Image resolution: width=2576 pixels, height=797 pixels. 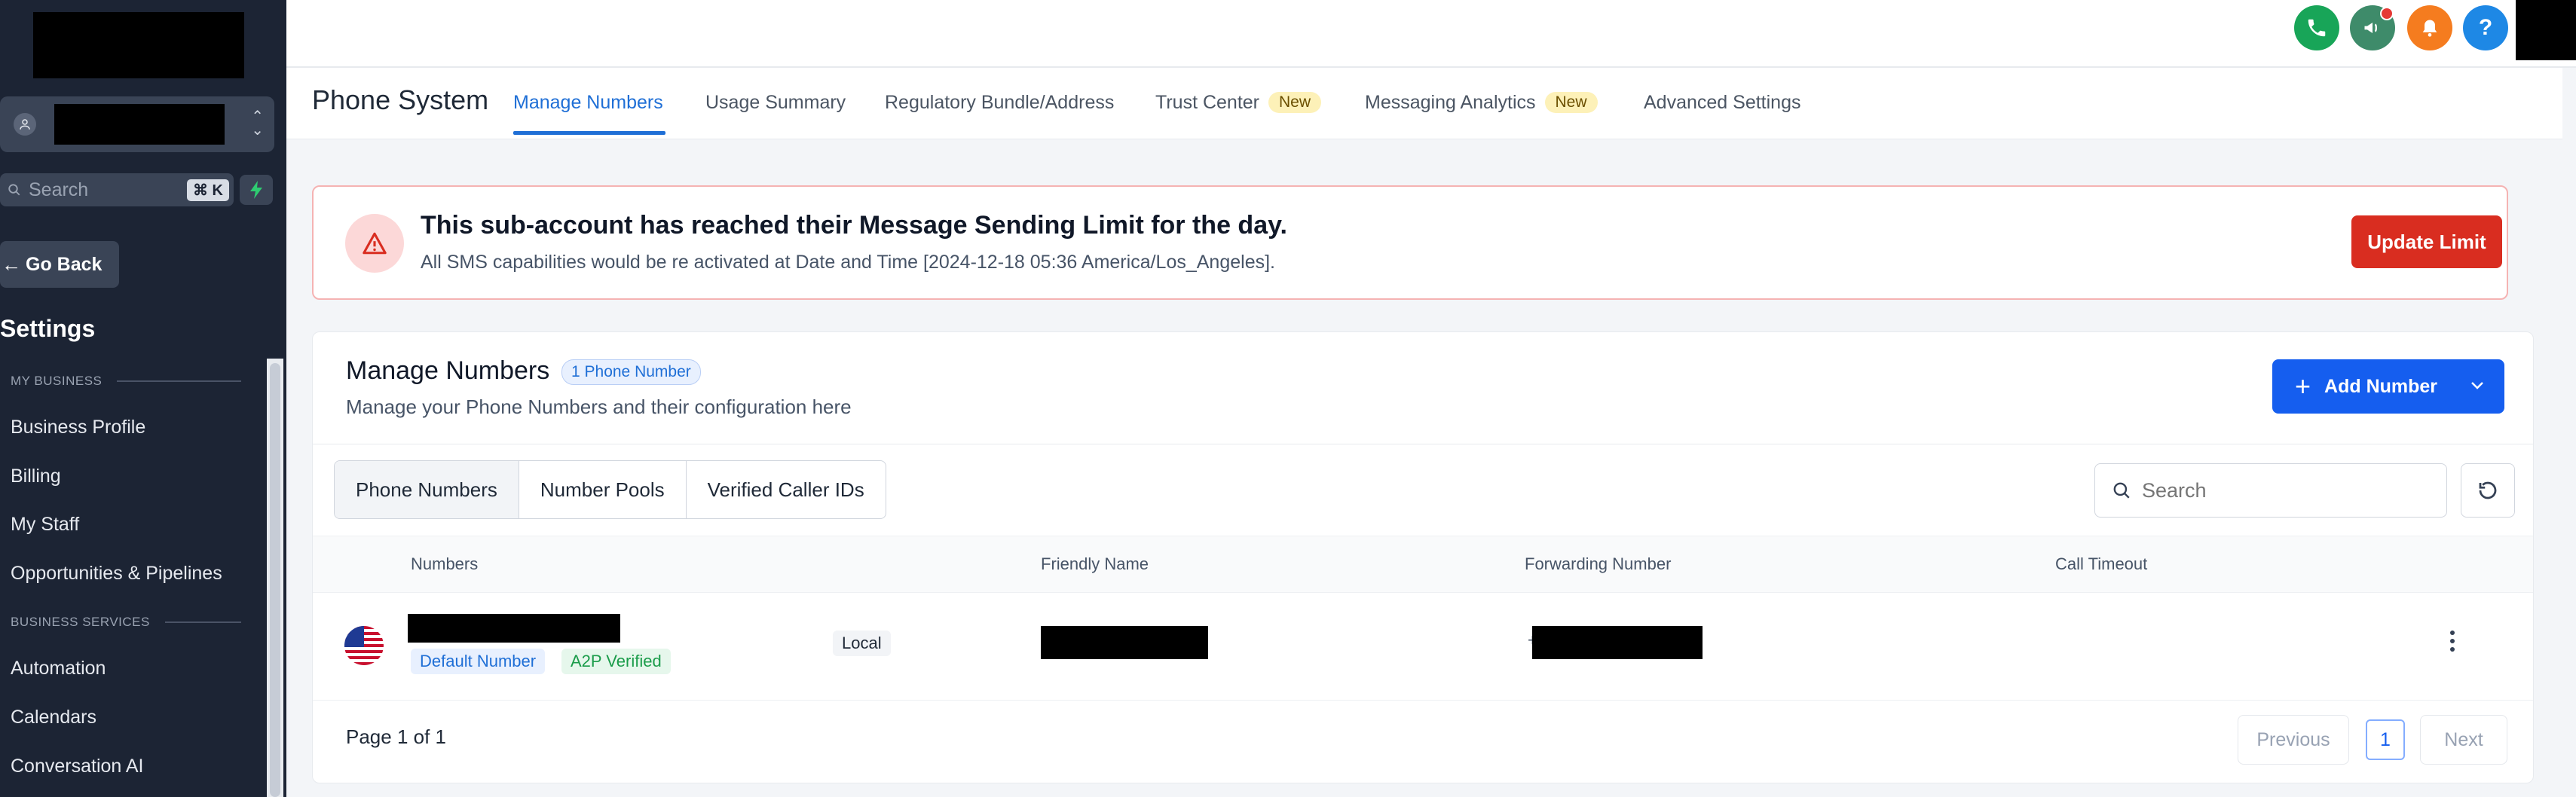 I want to click on sidebar-item-automation: Automation, so click(x=59, y=668).